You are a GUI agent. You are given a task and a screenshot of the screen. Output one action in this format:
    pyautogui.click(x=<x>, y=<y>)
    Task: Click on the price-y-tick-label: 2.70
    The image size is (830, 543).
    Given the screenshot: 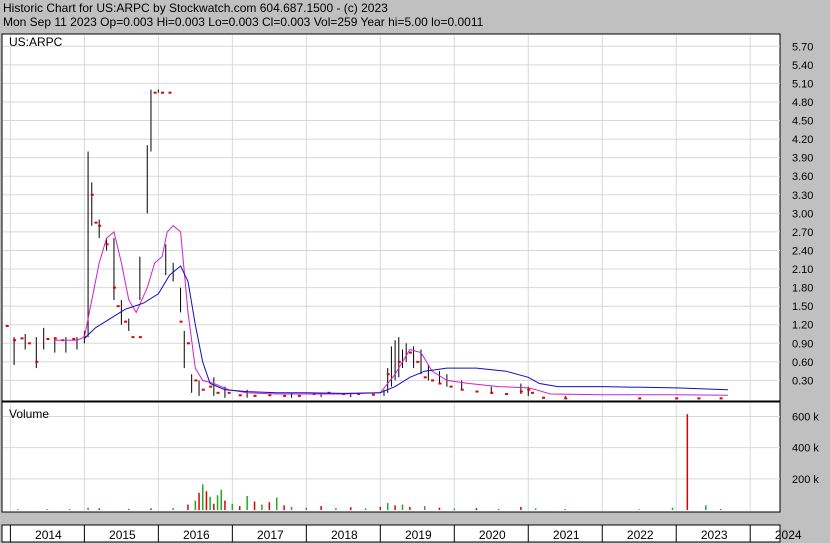 What is the action you would take?
    pyautogui.click(x=802, y=233)
    